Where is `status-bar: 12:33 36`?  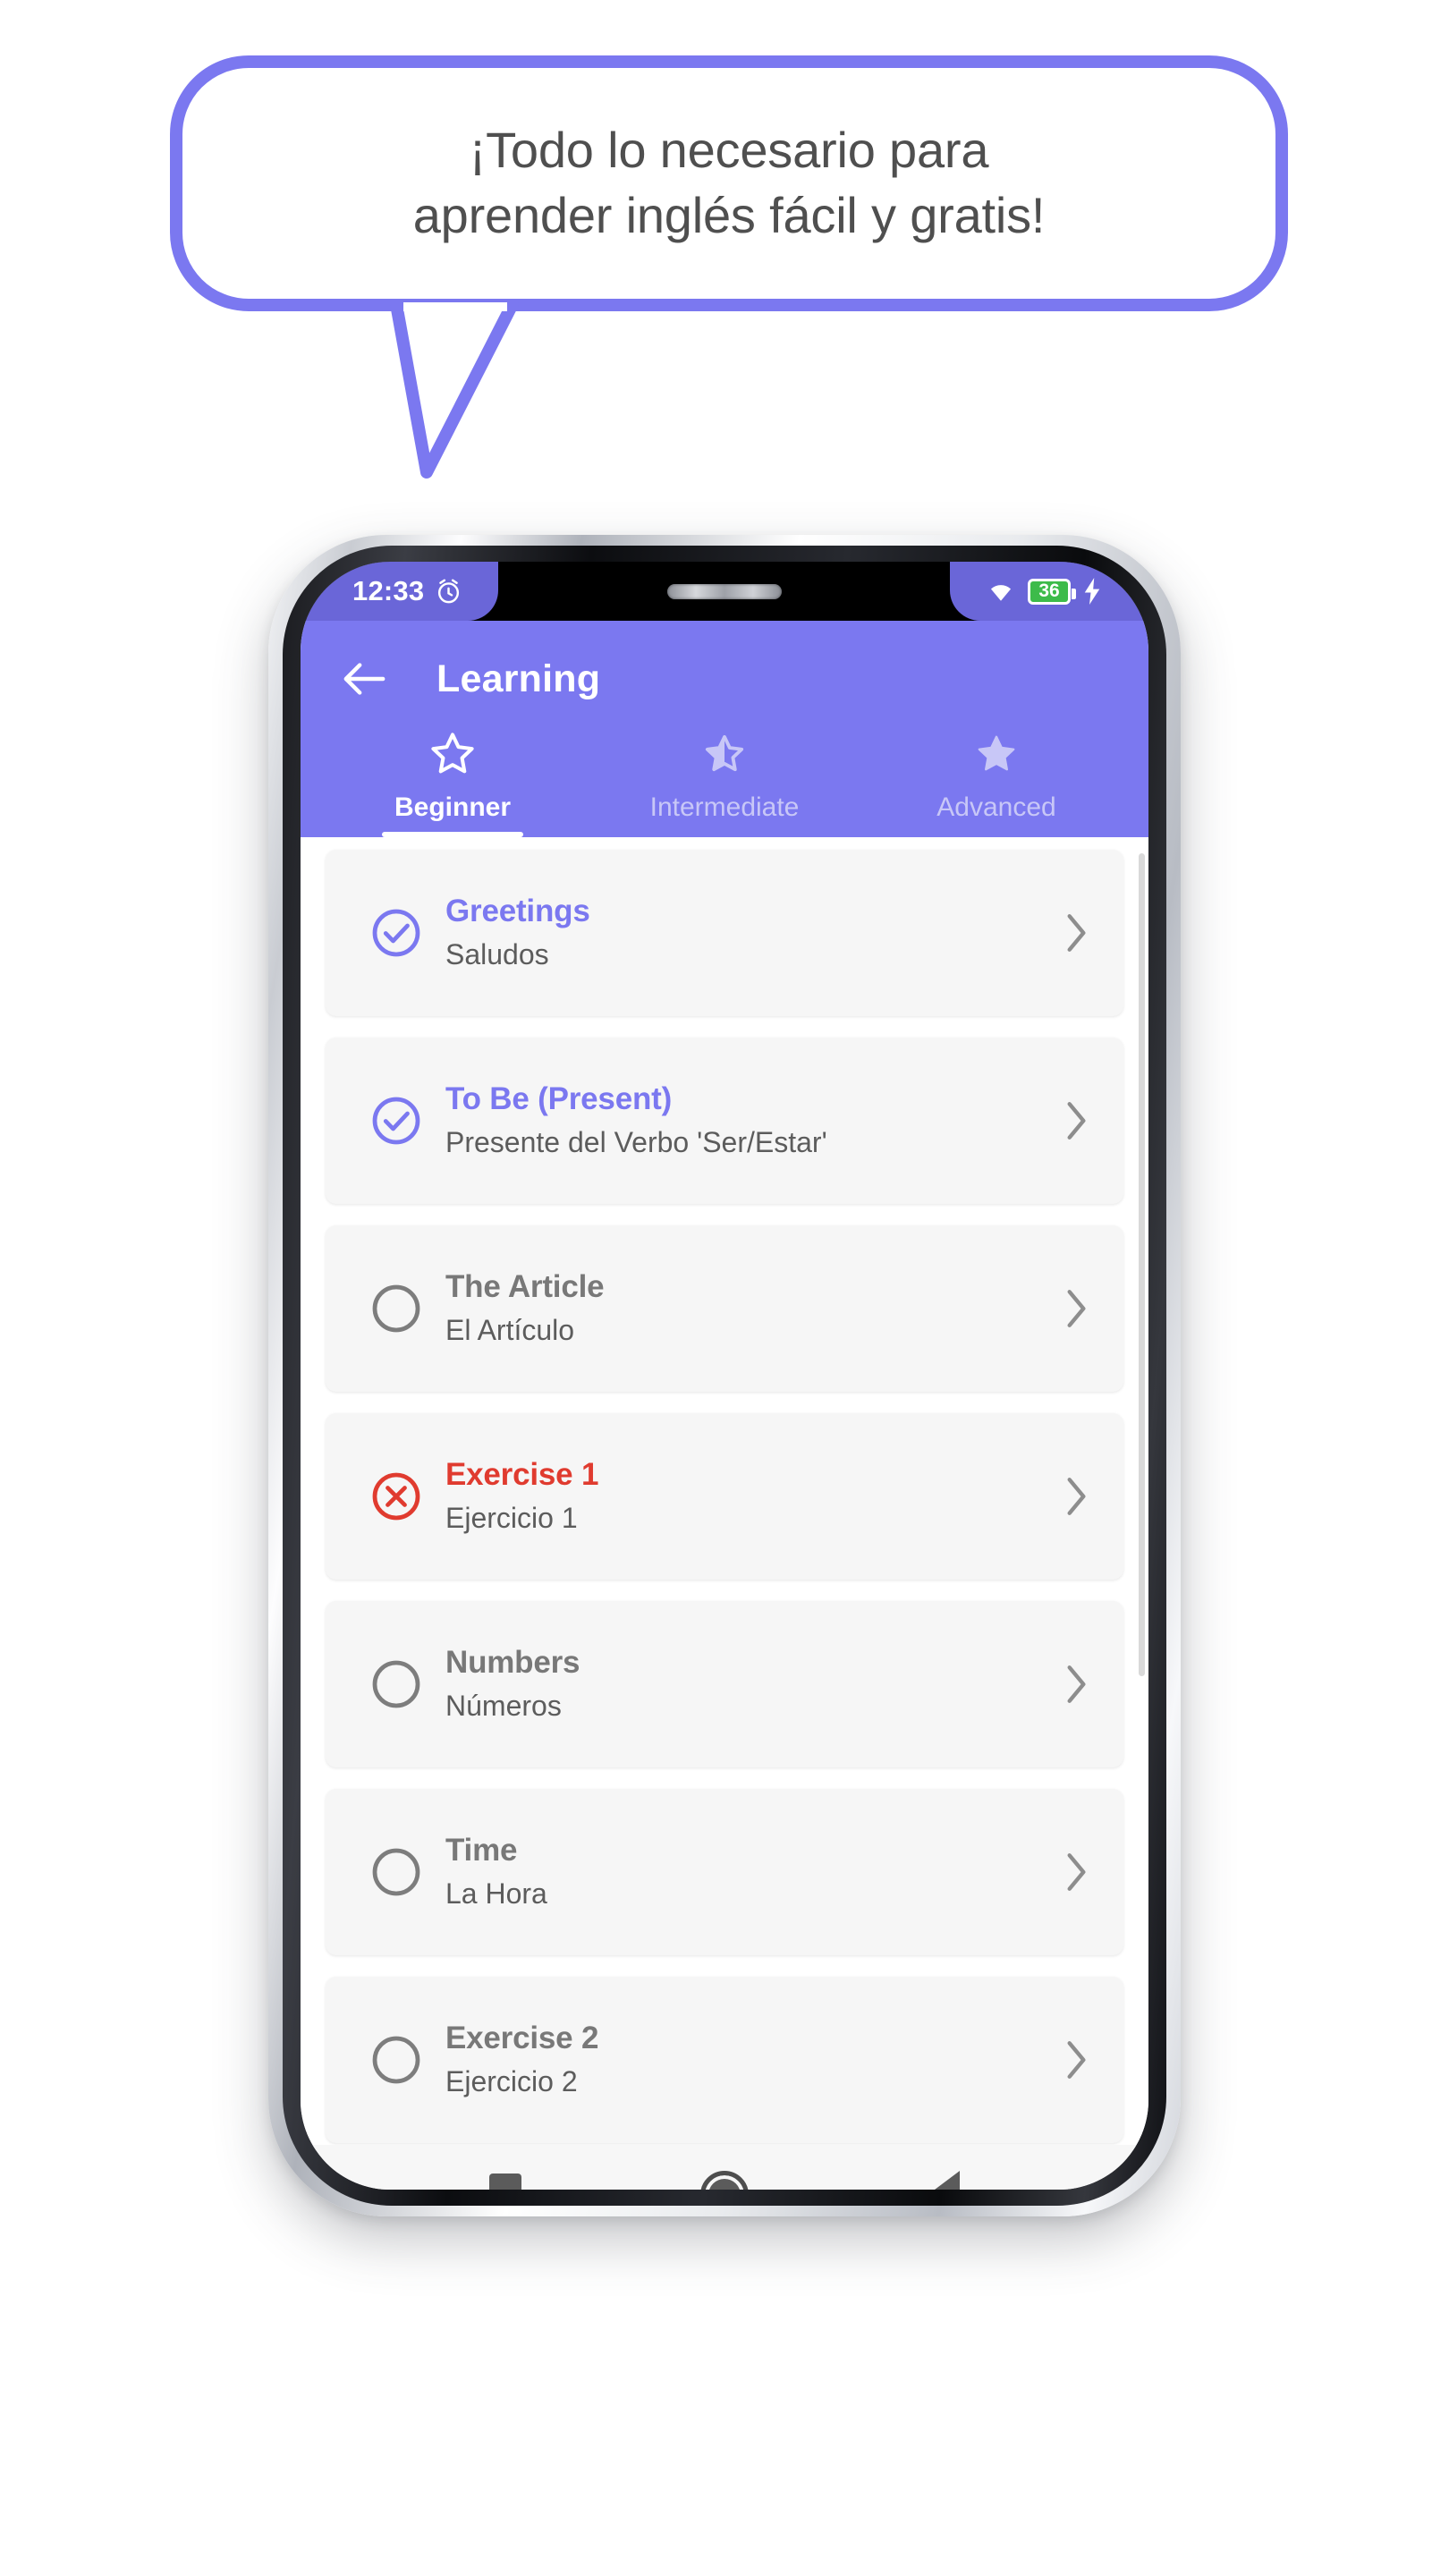 status-bar: 12:33 36 is located at coordinates (724, 591).